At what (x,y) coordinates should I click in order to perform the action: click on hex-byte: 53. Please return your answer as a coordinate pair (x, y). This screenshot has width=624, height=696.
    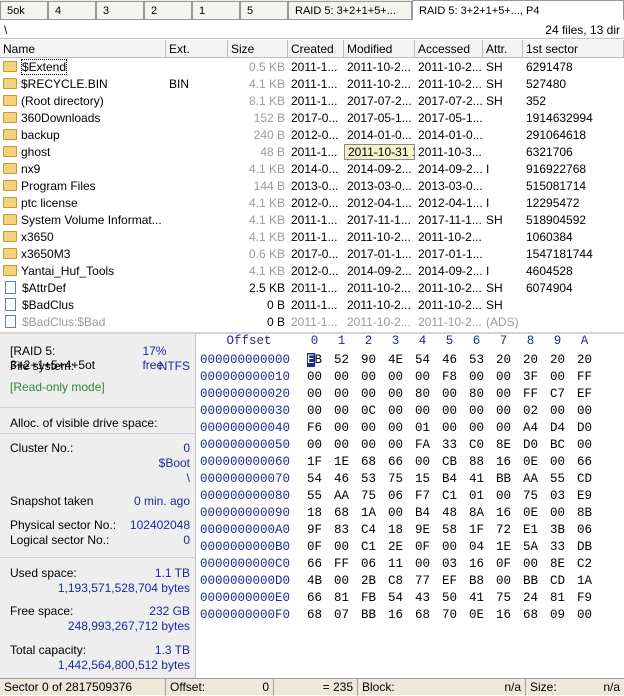
    Looking at the image, I should click on (476, 360).